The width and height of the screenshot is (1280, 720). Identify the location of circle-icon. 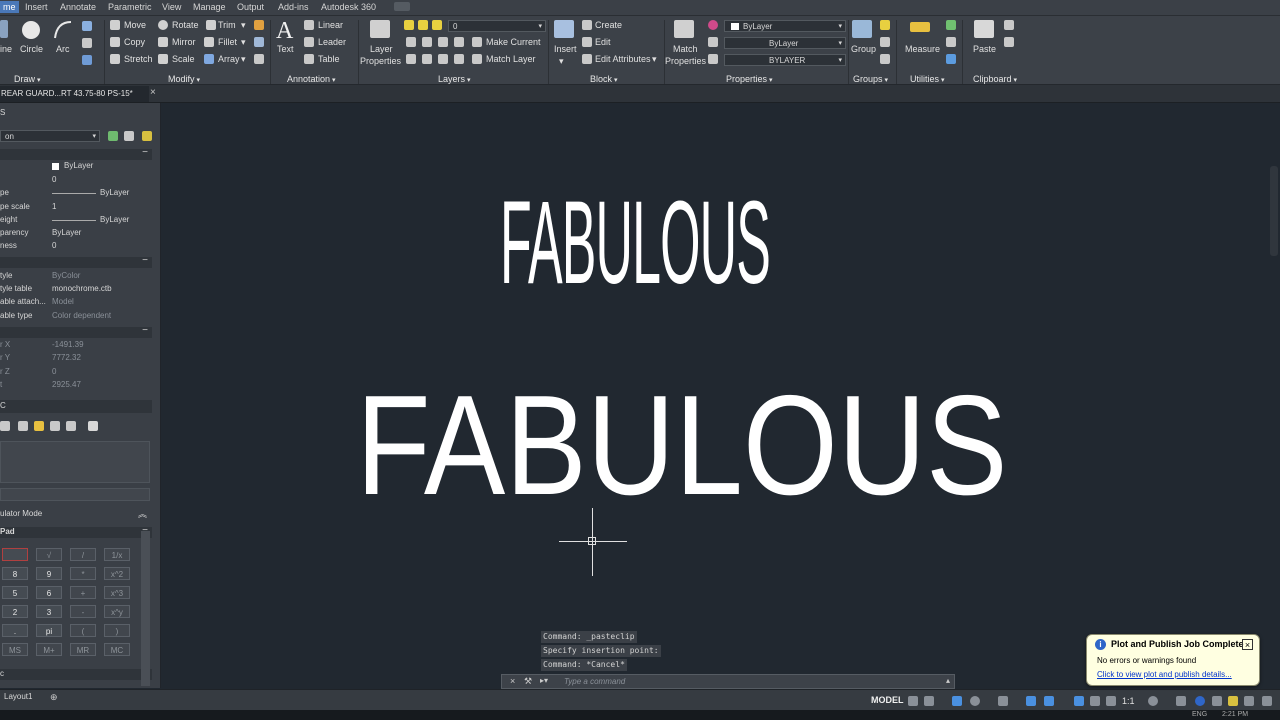
(31, 30).